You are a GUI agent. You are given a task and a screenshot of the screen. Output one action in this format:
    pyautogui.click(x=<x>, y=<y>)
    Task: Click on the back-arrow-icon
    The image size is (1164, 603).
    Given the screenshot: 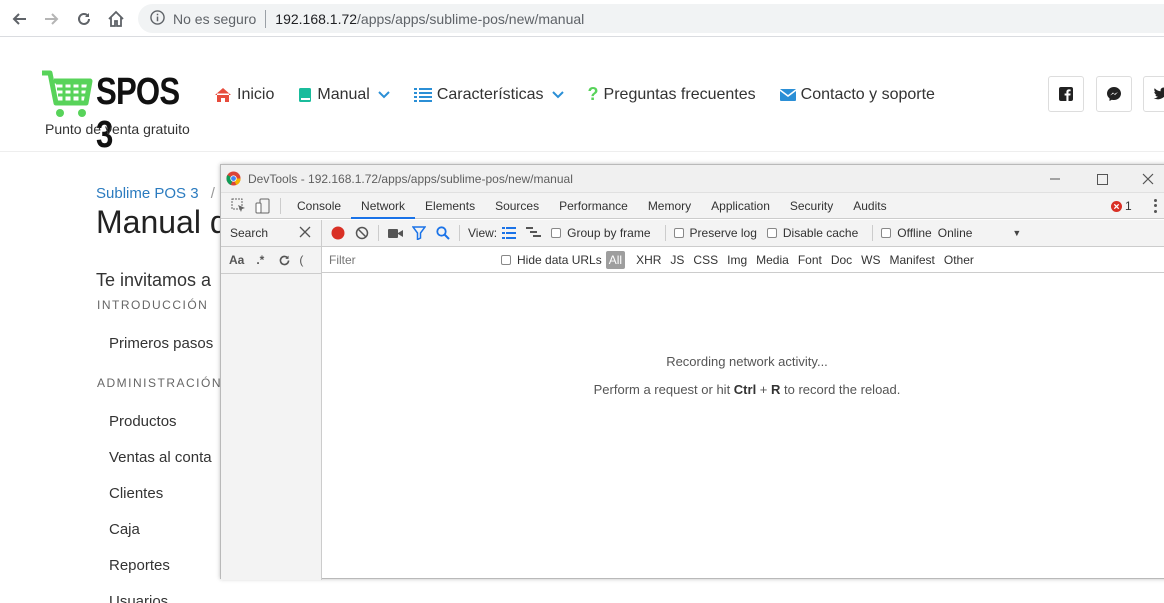 What is the action you would take?
    pyautogui.click(x=19, y=19)
    